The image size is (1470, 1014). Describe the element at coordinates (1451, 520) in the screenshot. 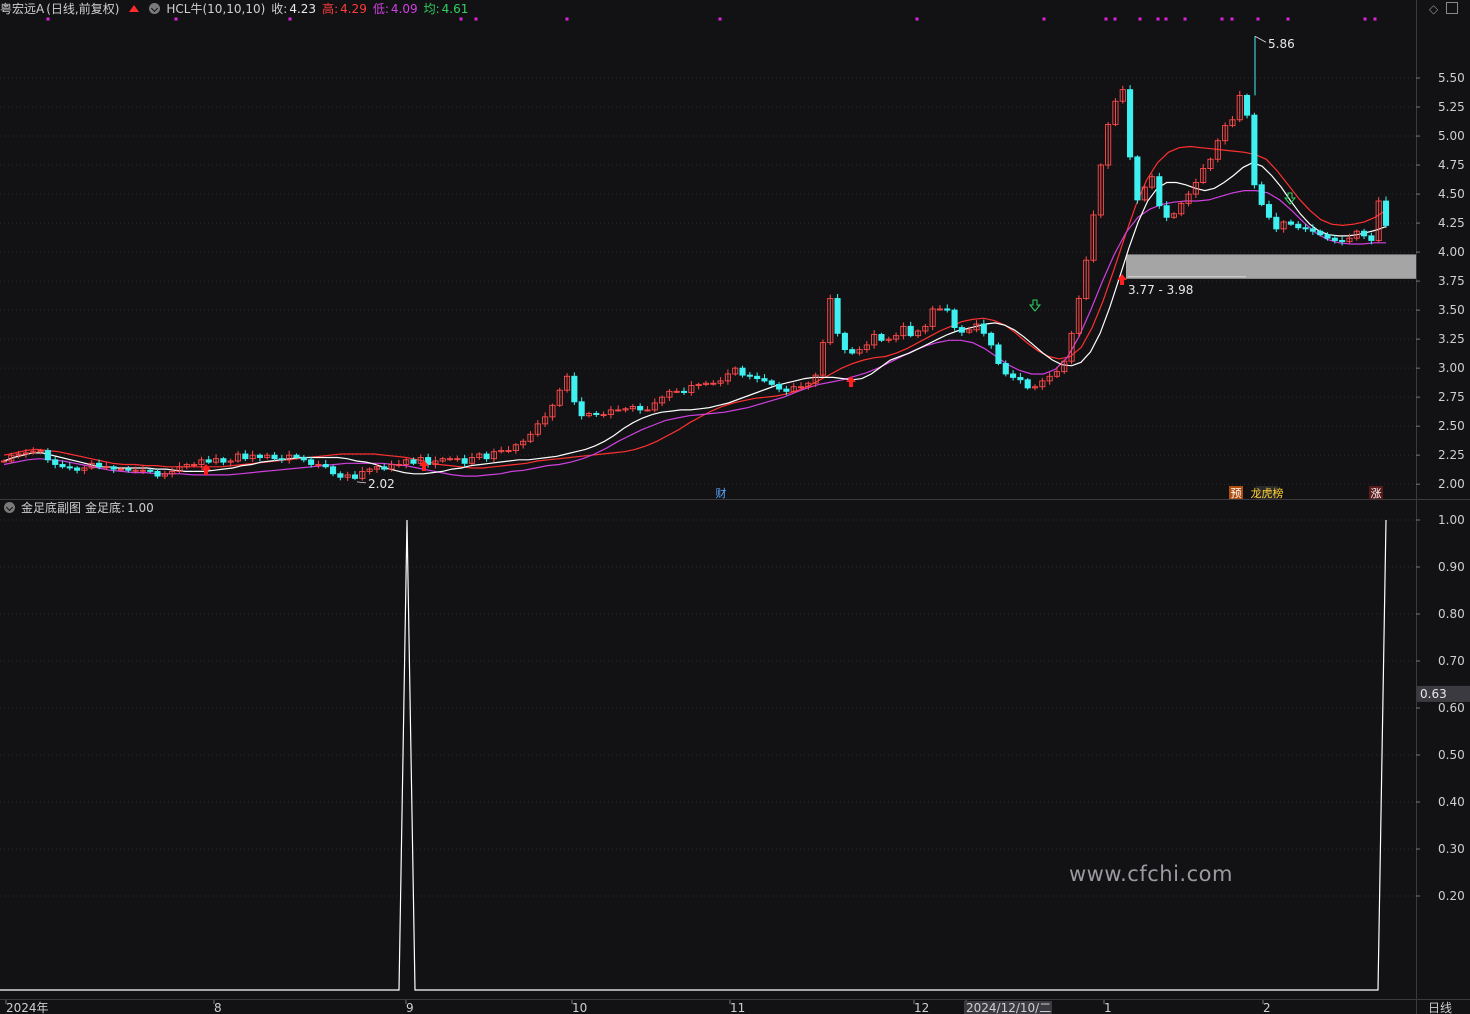

I see `sub-tick-label: 1.00` at that location.